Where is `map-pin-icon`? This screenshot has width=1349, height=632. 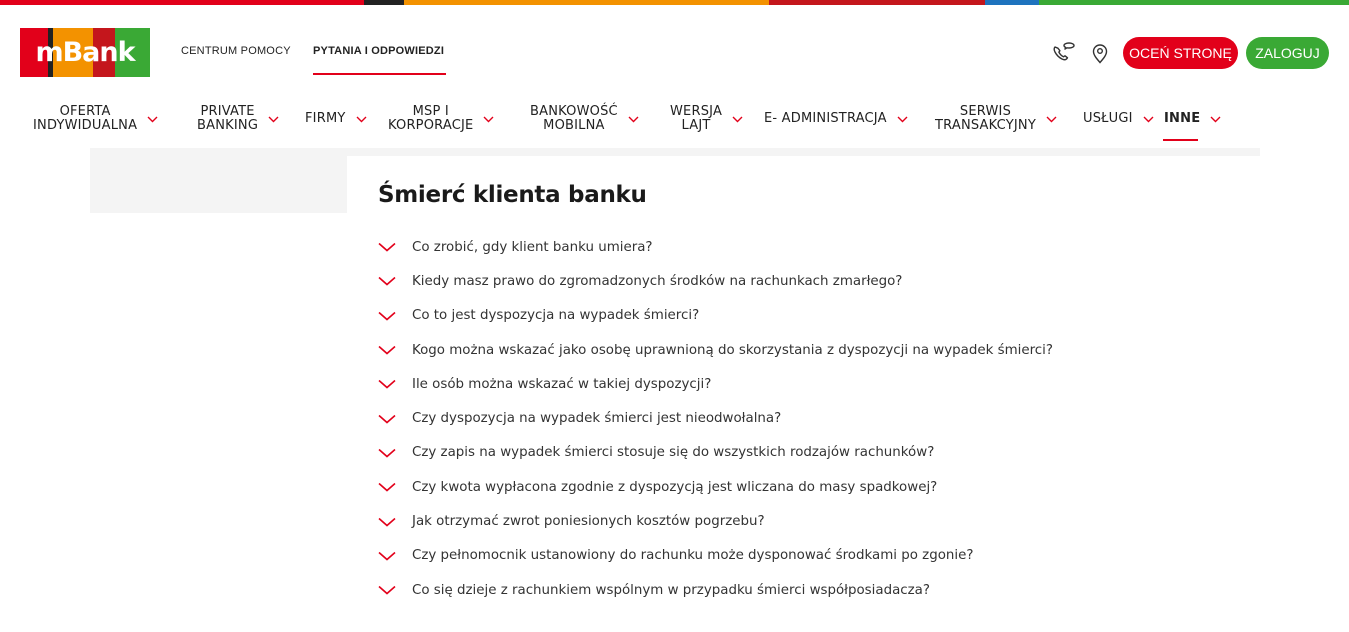 map-pin-icon is located at coordinates (1100, 53).